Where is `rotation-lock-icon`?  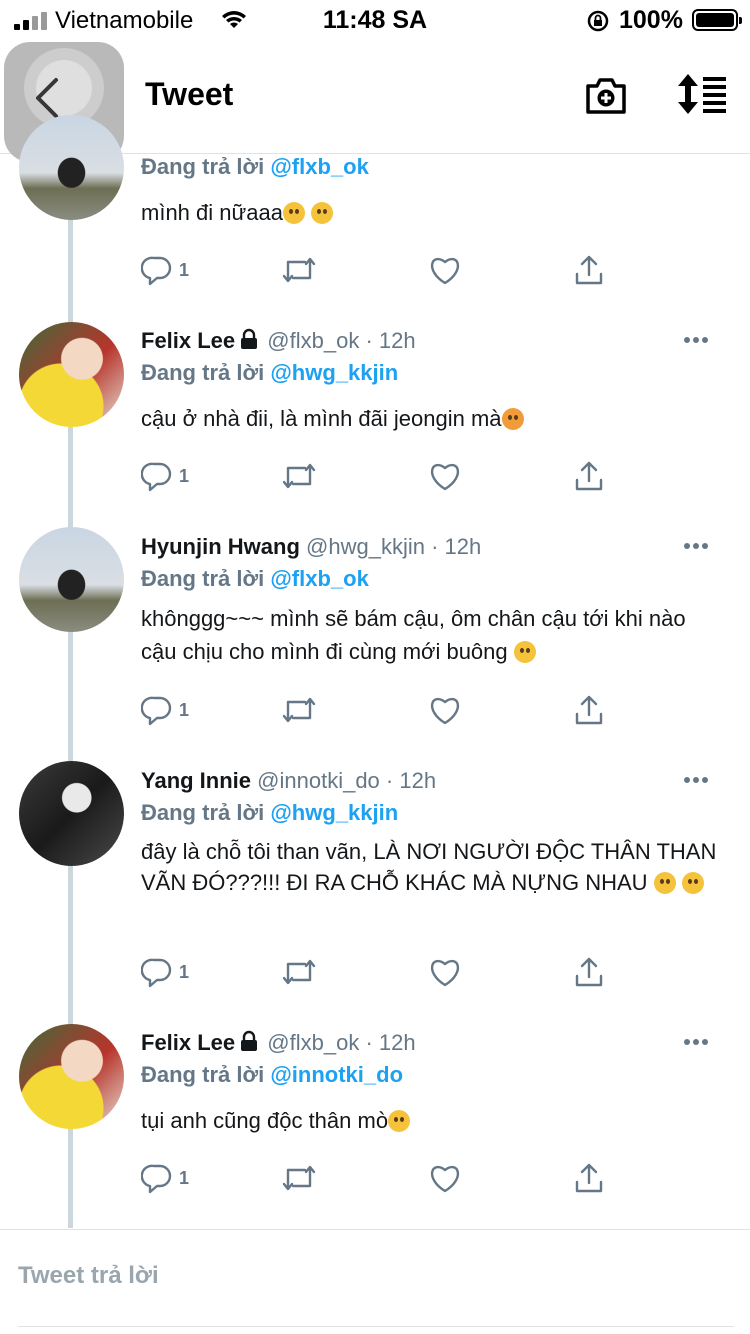 rotation-lock-icon is located at coordinates (598, 21).